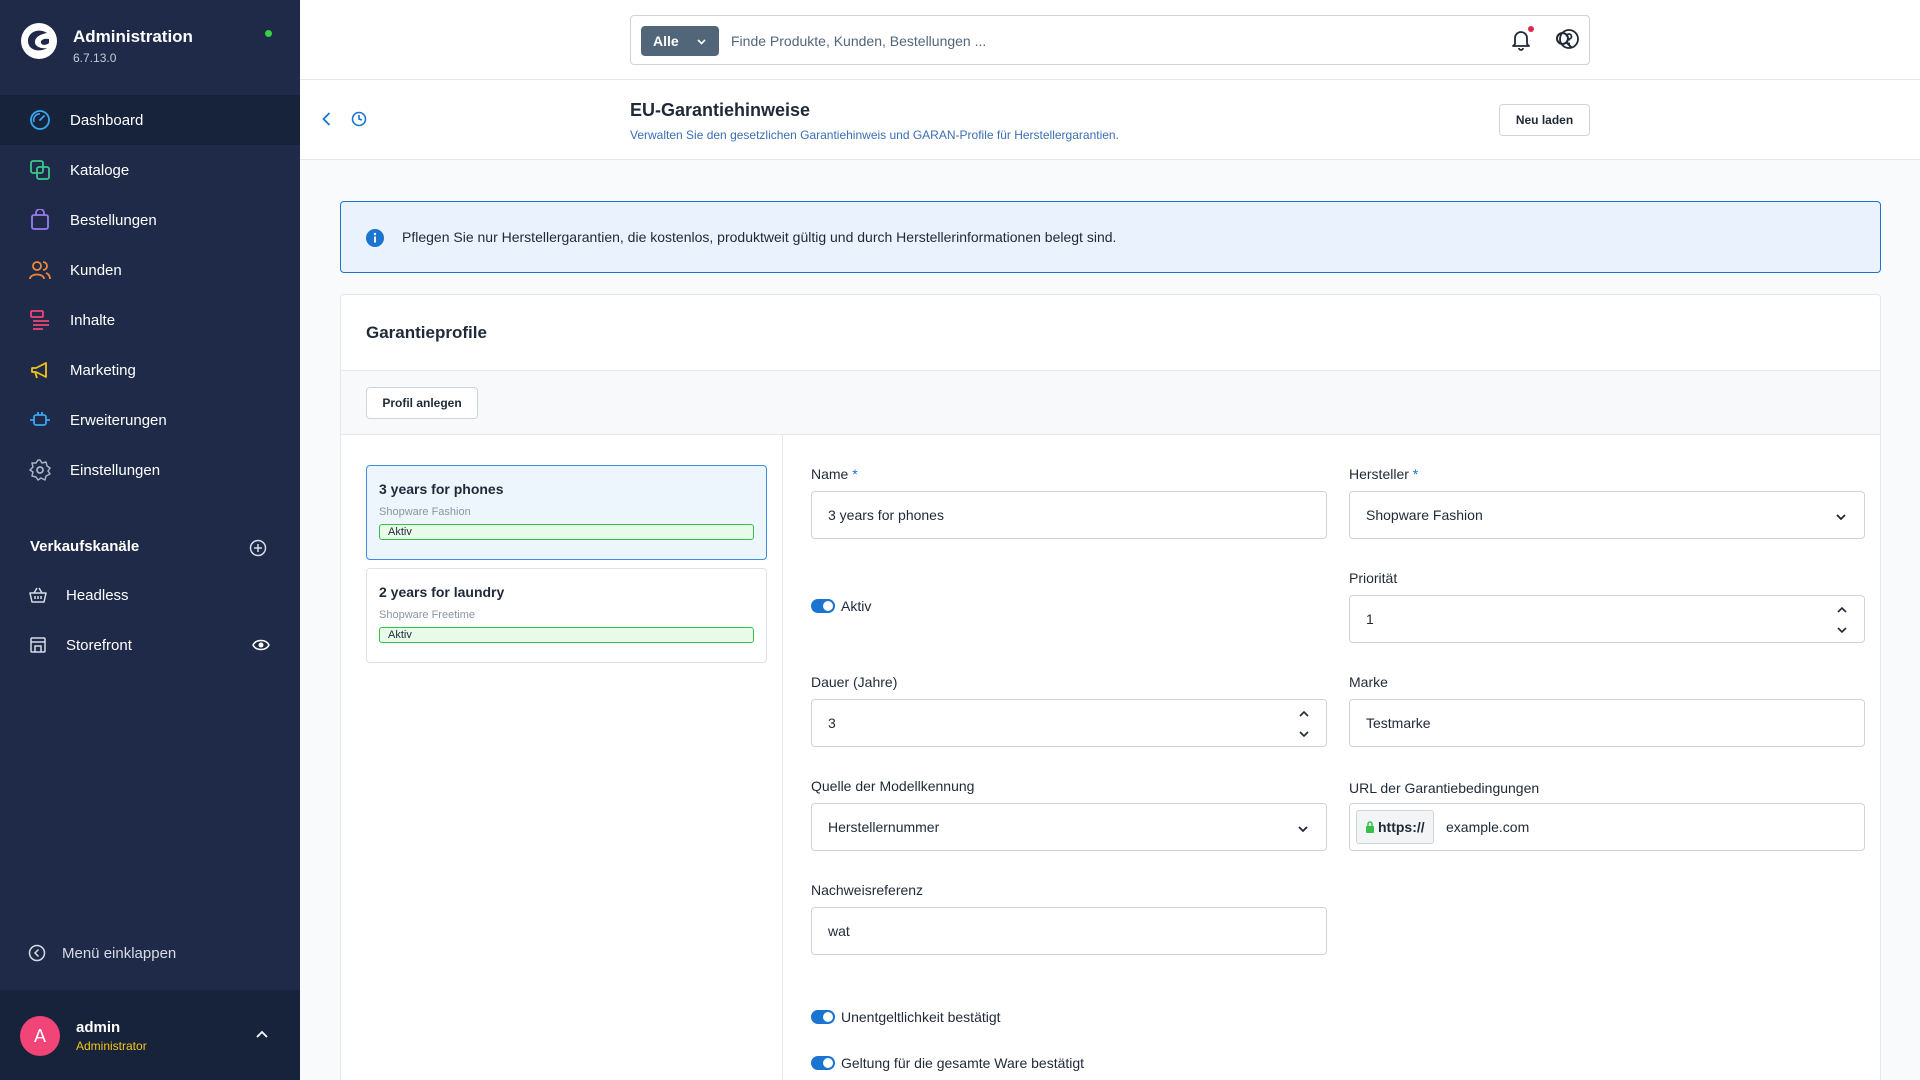  Describe the element at coordinates (1607, 723) in the screenshot. I see `brand-field: Testmarke` at that location.